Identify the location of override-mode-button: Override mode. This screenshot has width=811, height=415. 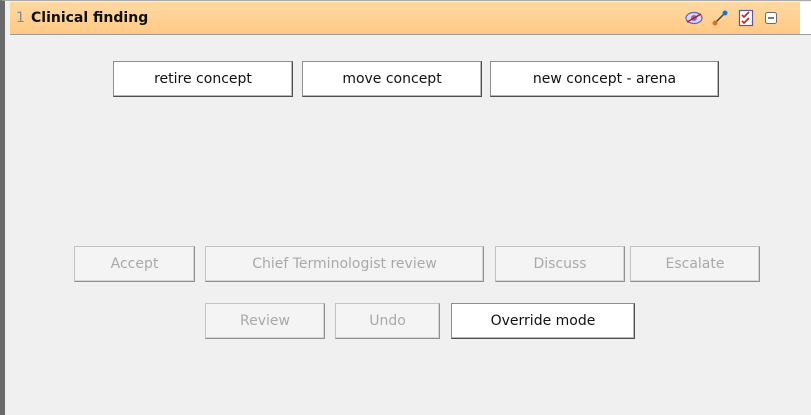
(543, 321).